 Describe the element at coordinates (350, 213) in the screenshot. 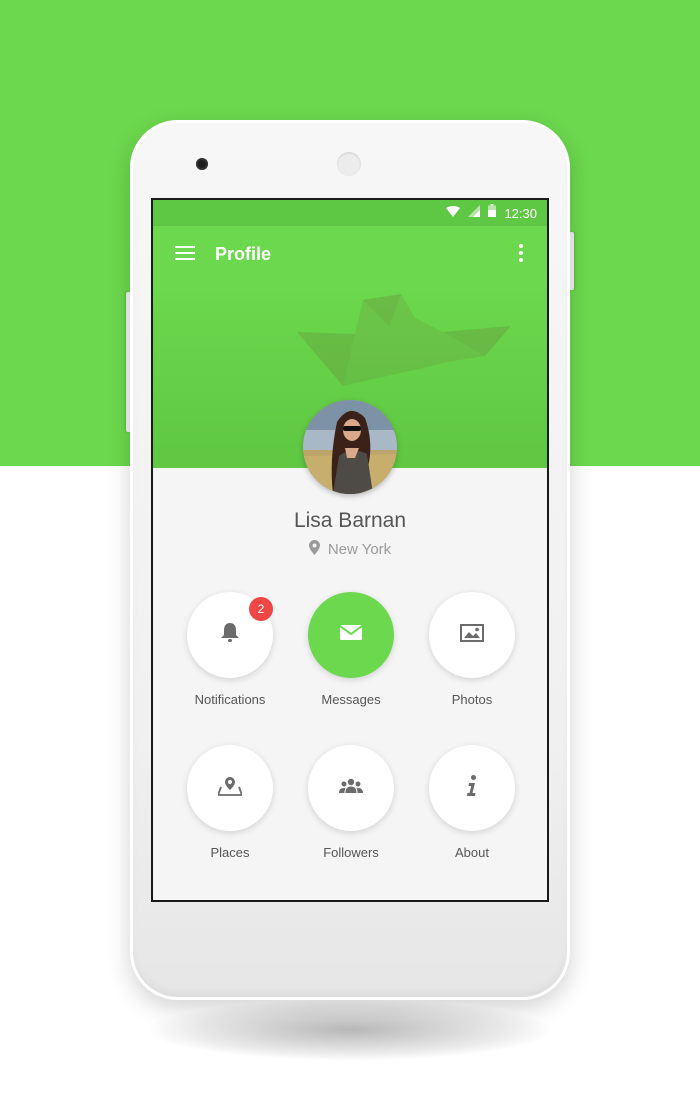

I see `status-bar: 12:30` at that location.